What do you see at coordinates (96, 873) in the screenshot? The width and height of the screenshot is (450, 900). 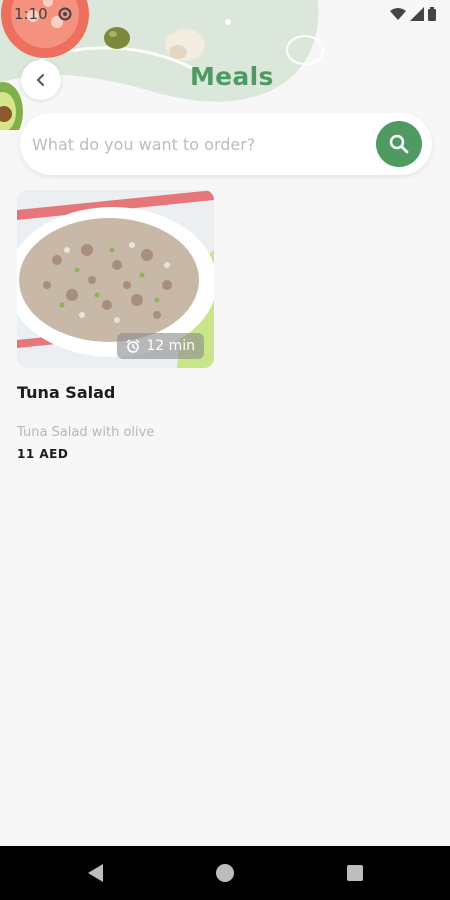 I see `back-triangle-icon` at bounding box center [96, 873].